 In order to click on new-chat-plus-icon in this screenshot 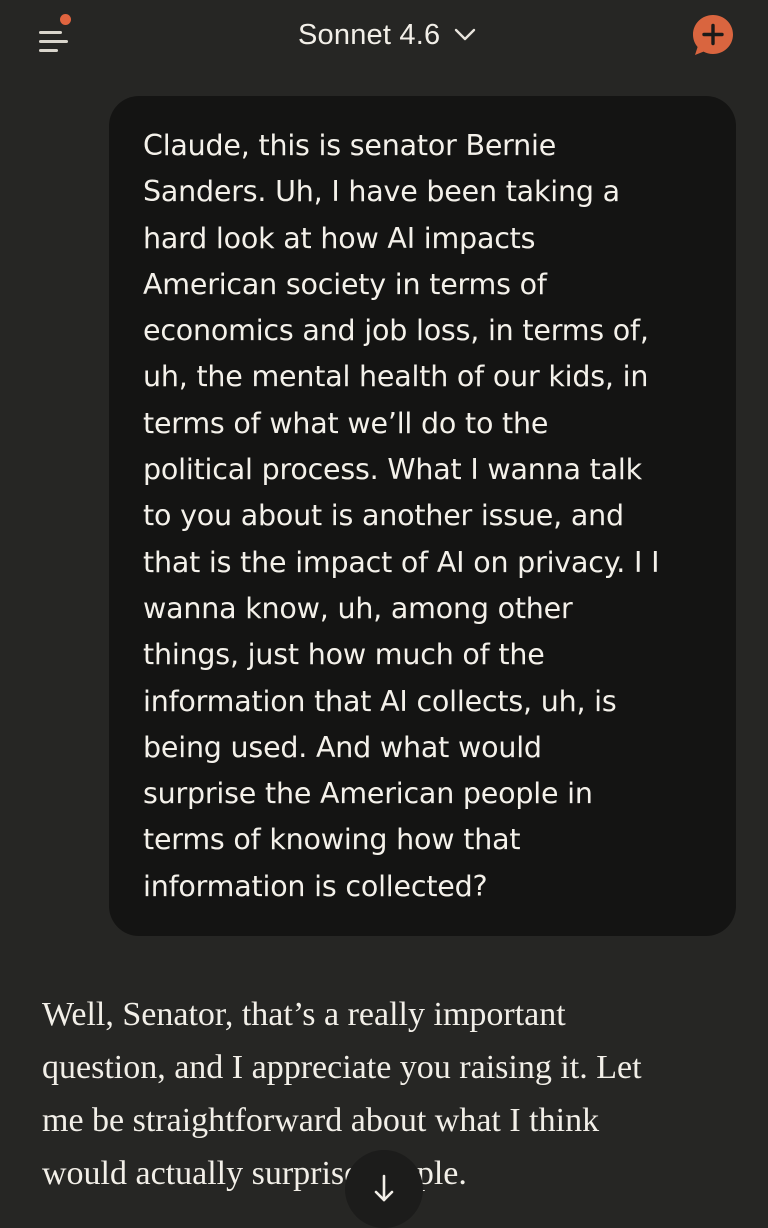, I will do `click(713, 35)`.